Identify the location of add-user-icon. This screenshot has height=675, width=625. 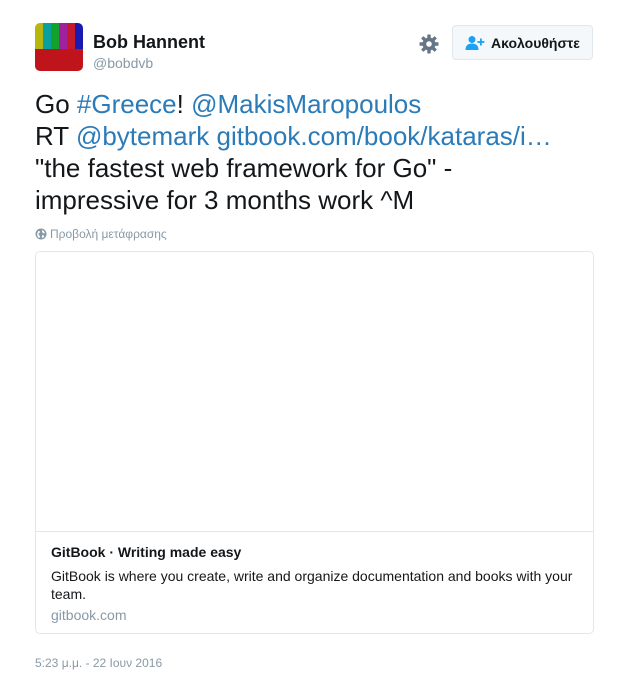
(475, 42).